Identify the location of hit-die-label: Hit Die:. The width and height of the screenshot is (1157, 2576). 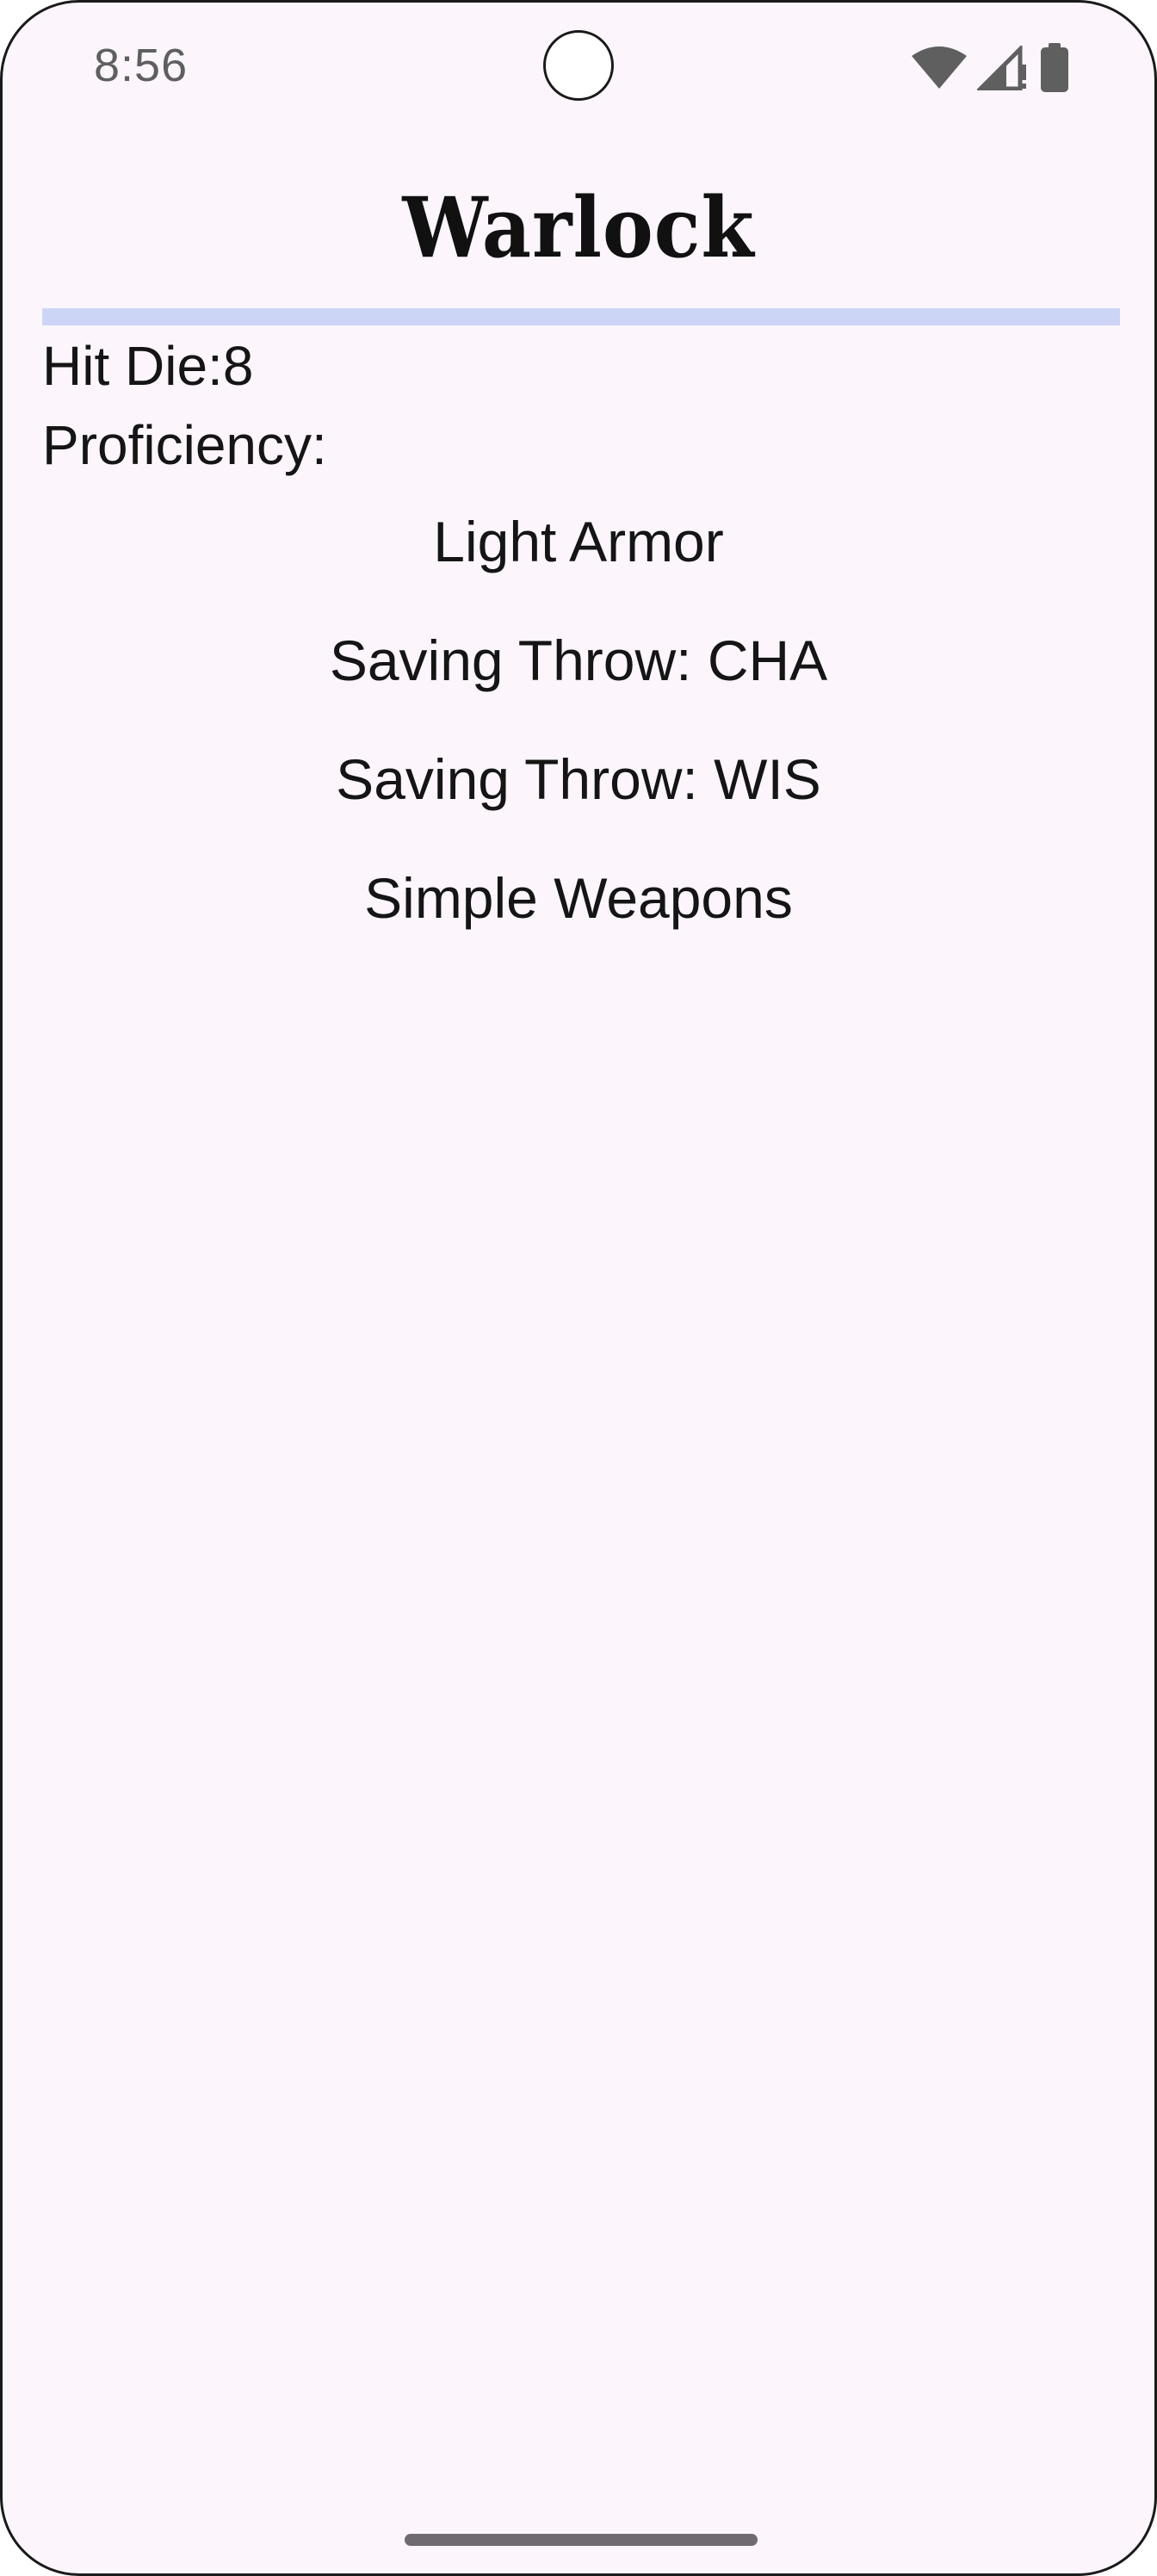
(133, 366).